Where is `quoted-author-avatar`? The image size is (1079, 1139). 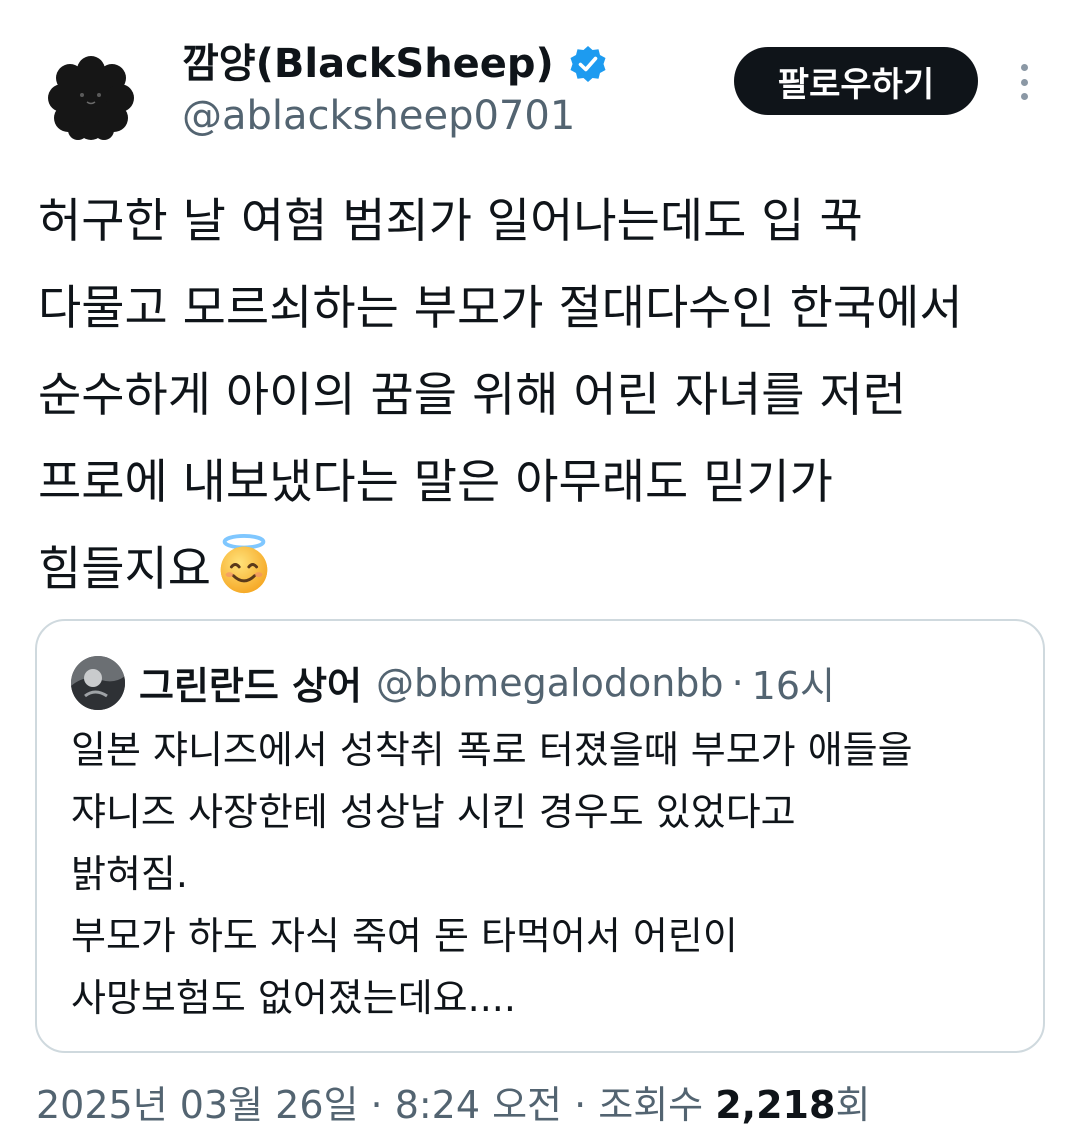
quoted-author-avatar is located at coordinates (98, 682).